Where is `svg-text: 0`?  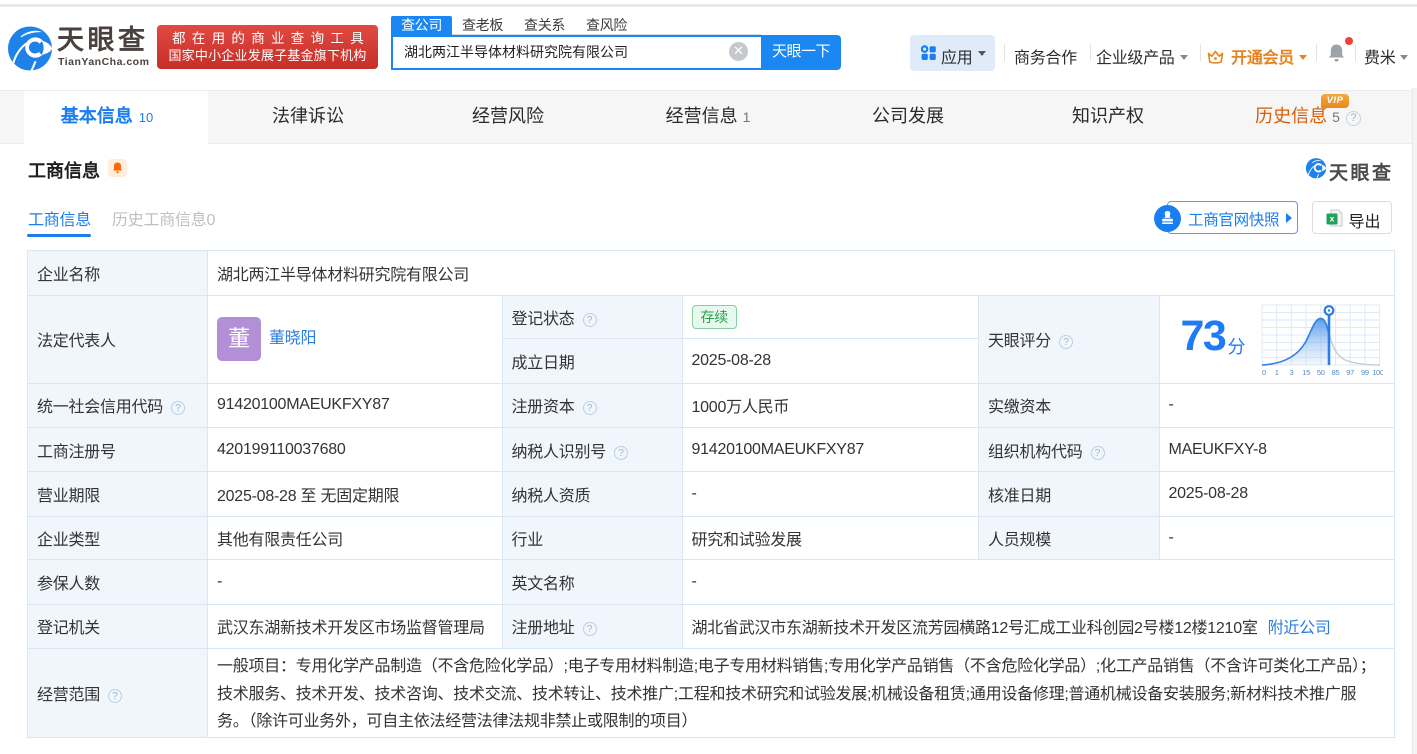
svg-text: 0 is located at coordinates (1264, 372).